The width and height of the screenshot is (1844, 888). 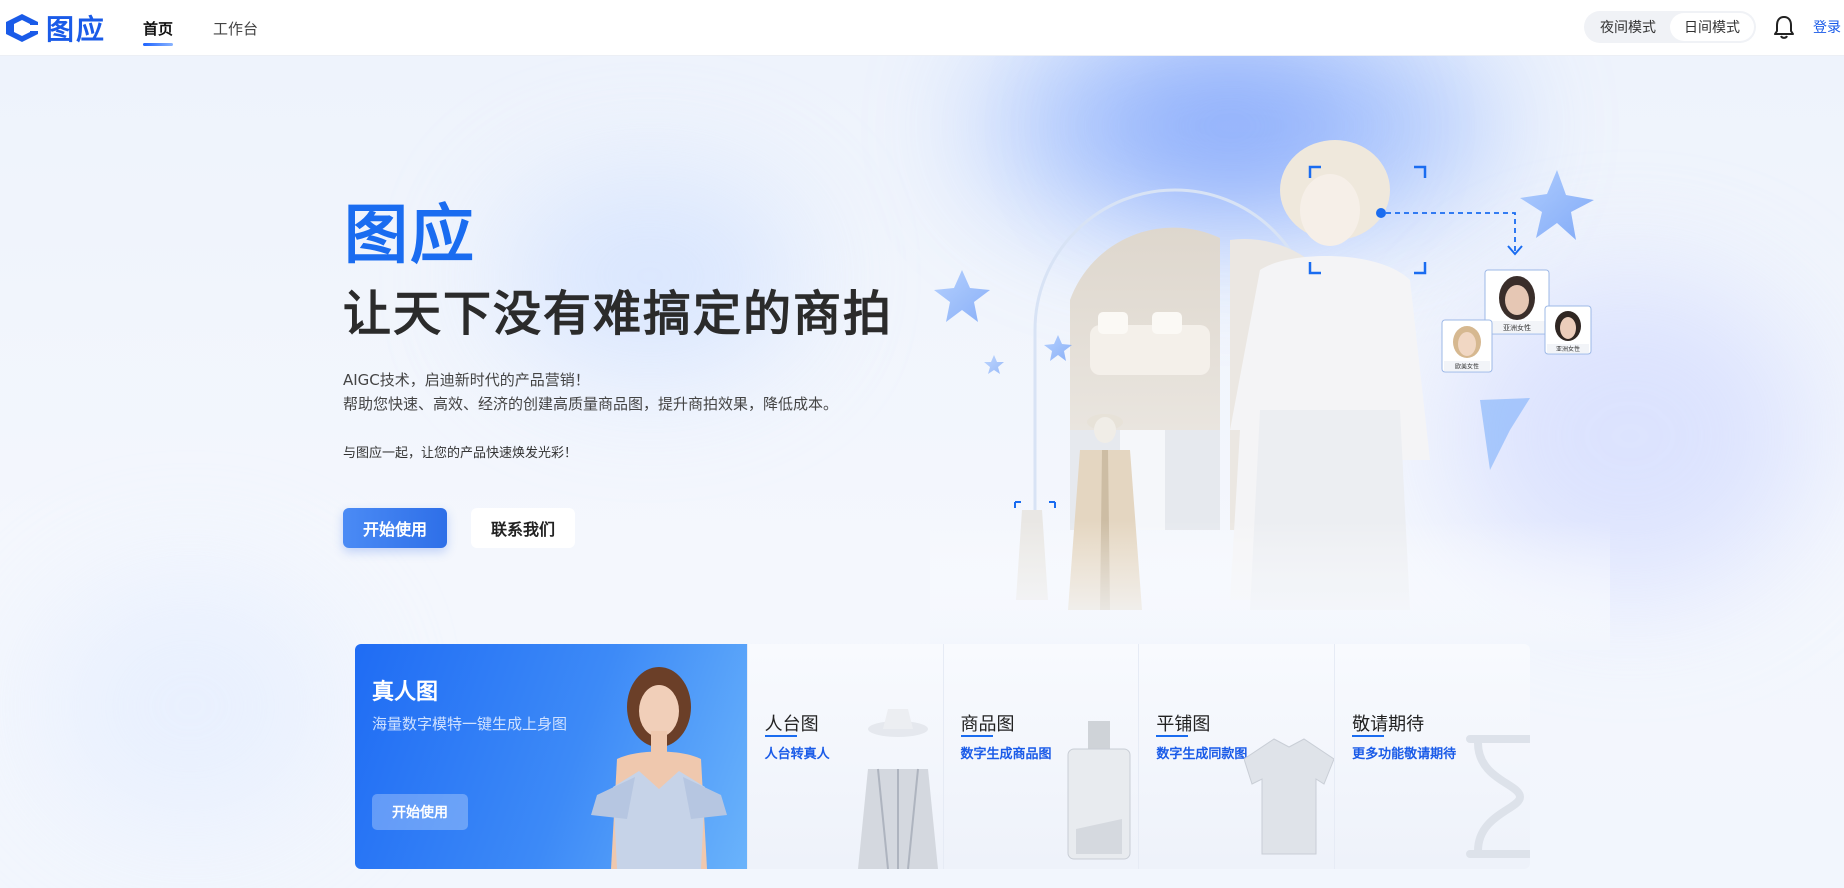 What do you see at coordinates (405, 692) in the screenshot?
I see `feature-card-title: 真人图` at bounding box center [405, 692].